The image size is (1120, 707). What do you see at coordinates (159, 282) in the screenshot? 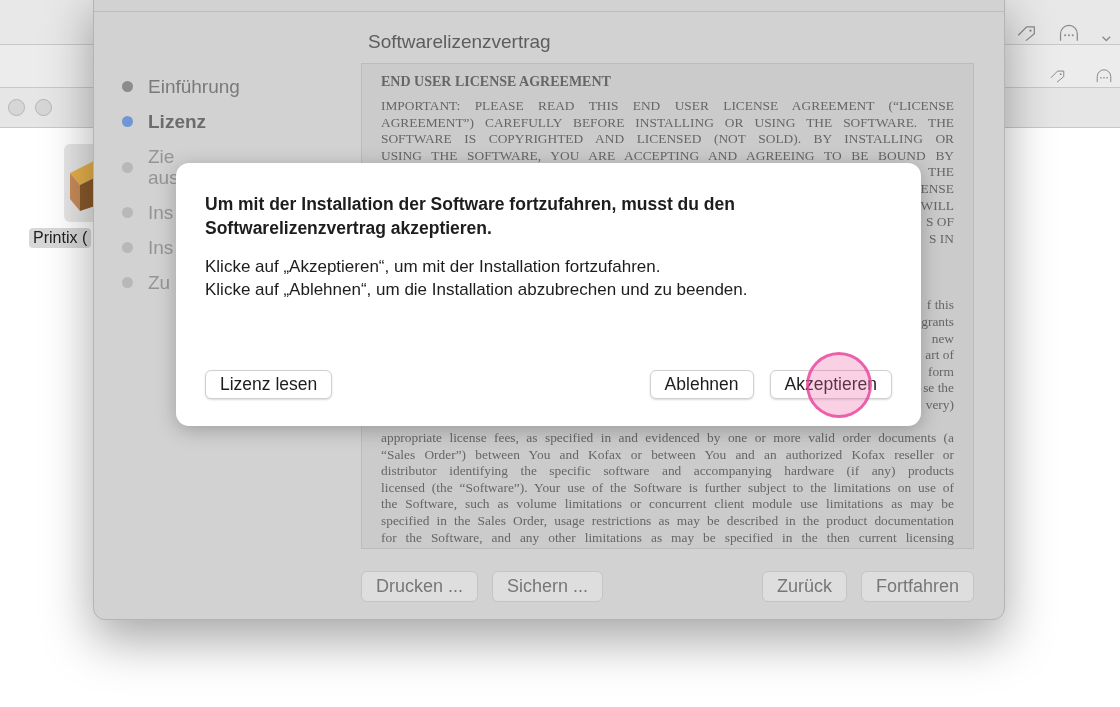
I see `step-label: Zu` at bounding box center [159, 282].